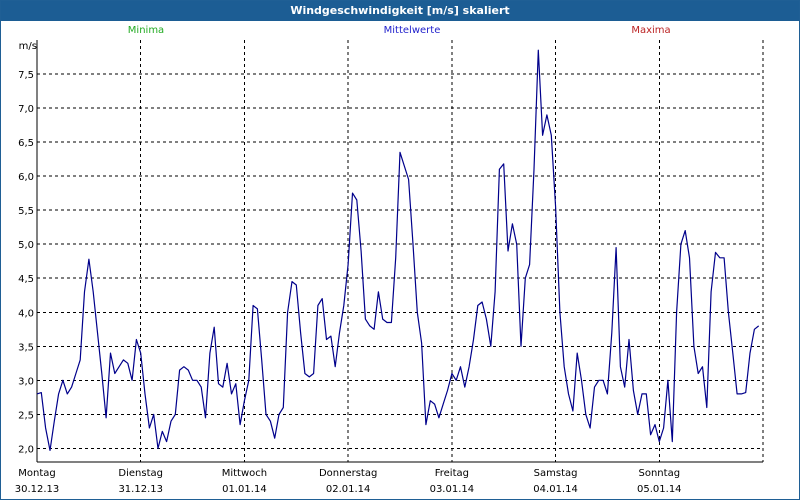  What do you see at coordinates (244, 489) in the screenshot?
I see `x-tick-date: 01.01.14` at bounding box center [244, 489].